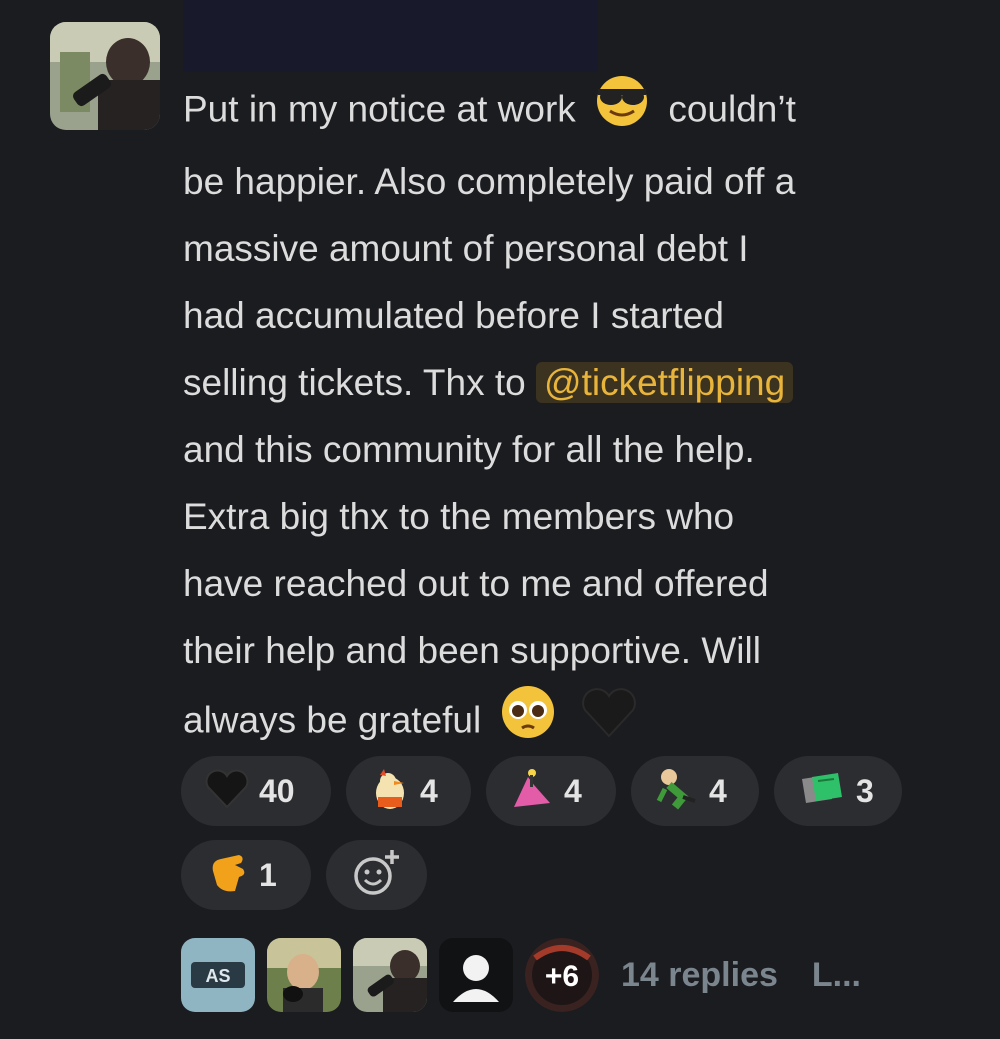 This screenshot has height=1039, width=1000. Describe the element at coordinates (277, 790) in the screenshot. I see `reaction-count: 40` at that location.